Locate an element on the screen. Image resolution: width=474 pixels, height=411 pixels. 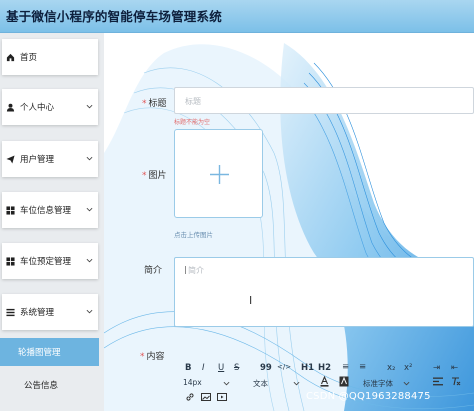
intro-label: 简介 is located at coordinates (153, 271).